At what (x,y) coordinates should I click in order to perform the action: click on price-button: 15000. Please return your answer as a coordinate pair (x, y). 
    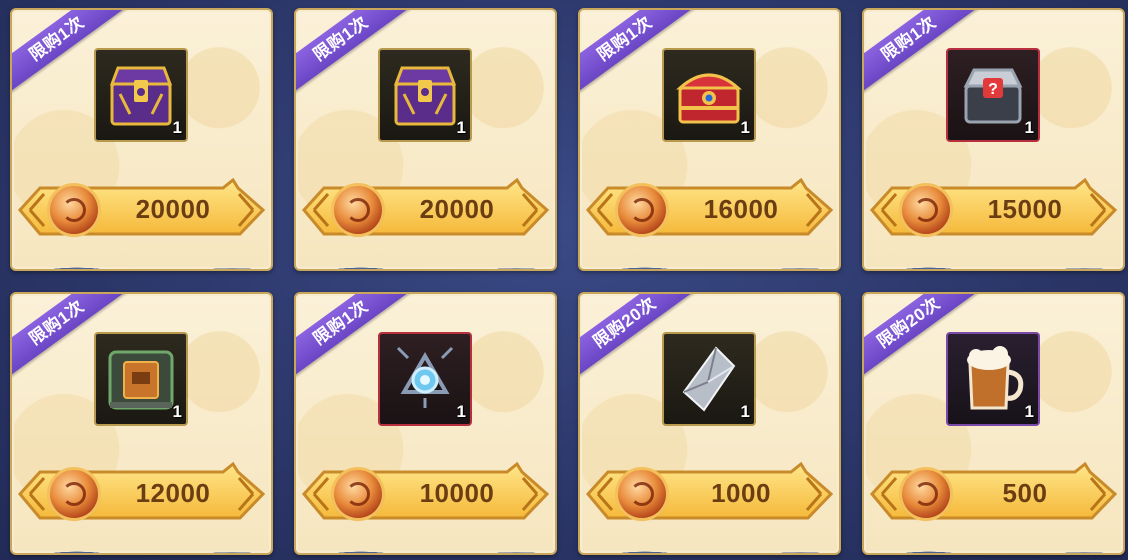
    Looking at the image, I should click on (993, 210).